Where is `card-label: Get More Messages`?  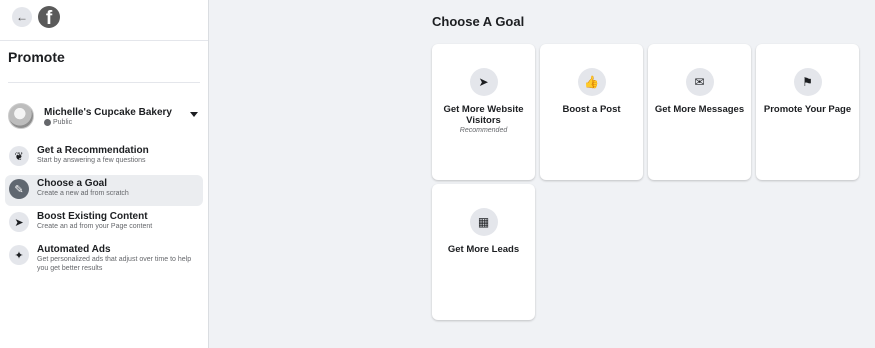 card-label: Get More Messages is located at coordinates (699, 109).